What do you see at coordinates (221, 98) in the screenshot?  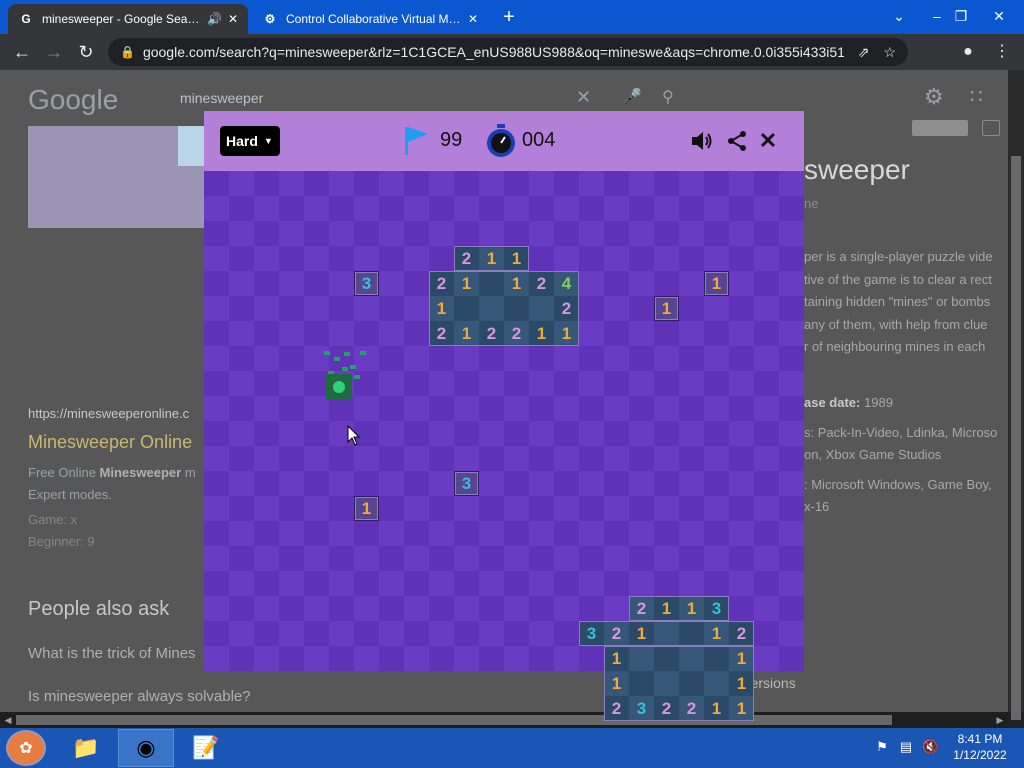 I see `search-query: minesweeper` at bounding box center [221, 98].